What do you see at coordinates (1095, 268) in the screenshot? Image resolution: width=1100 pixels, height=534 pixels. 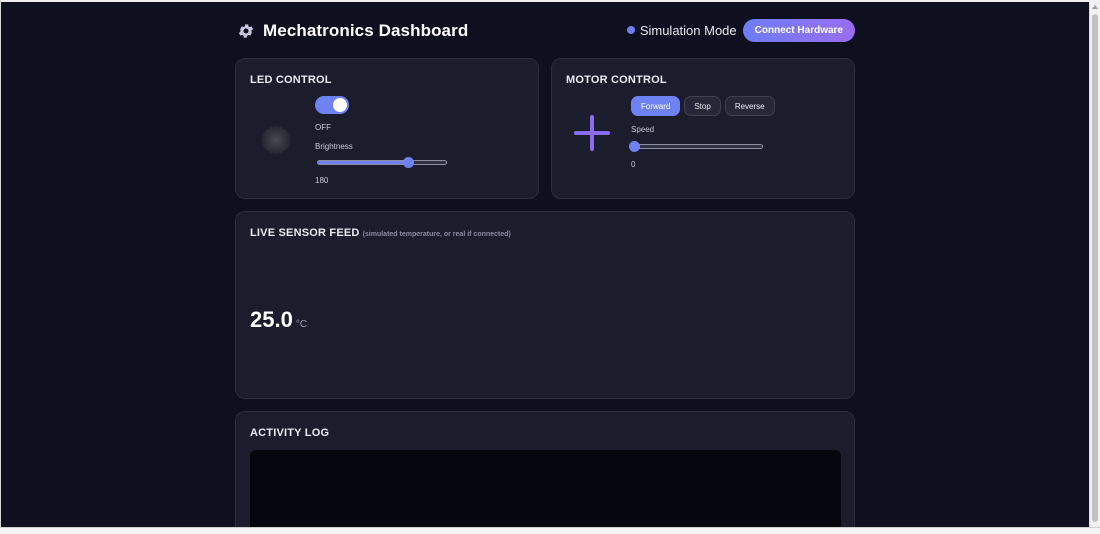 I see `scrollbar-thumb` at bounding box center [1095, 268].